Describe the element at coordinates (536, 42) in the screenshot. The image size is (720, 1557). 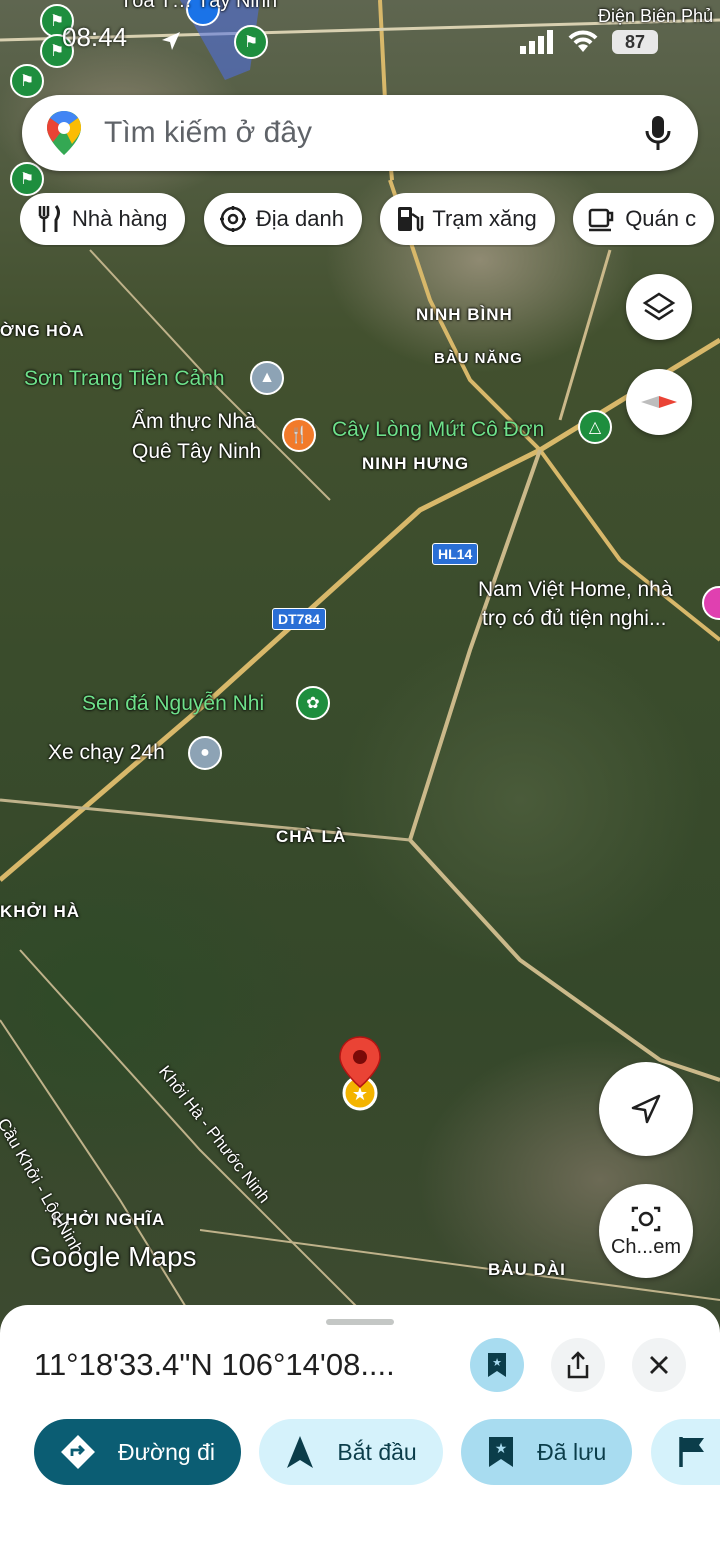
I see `signal-icon` at that location.